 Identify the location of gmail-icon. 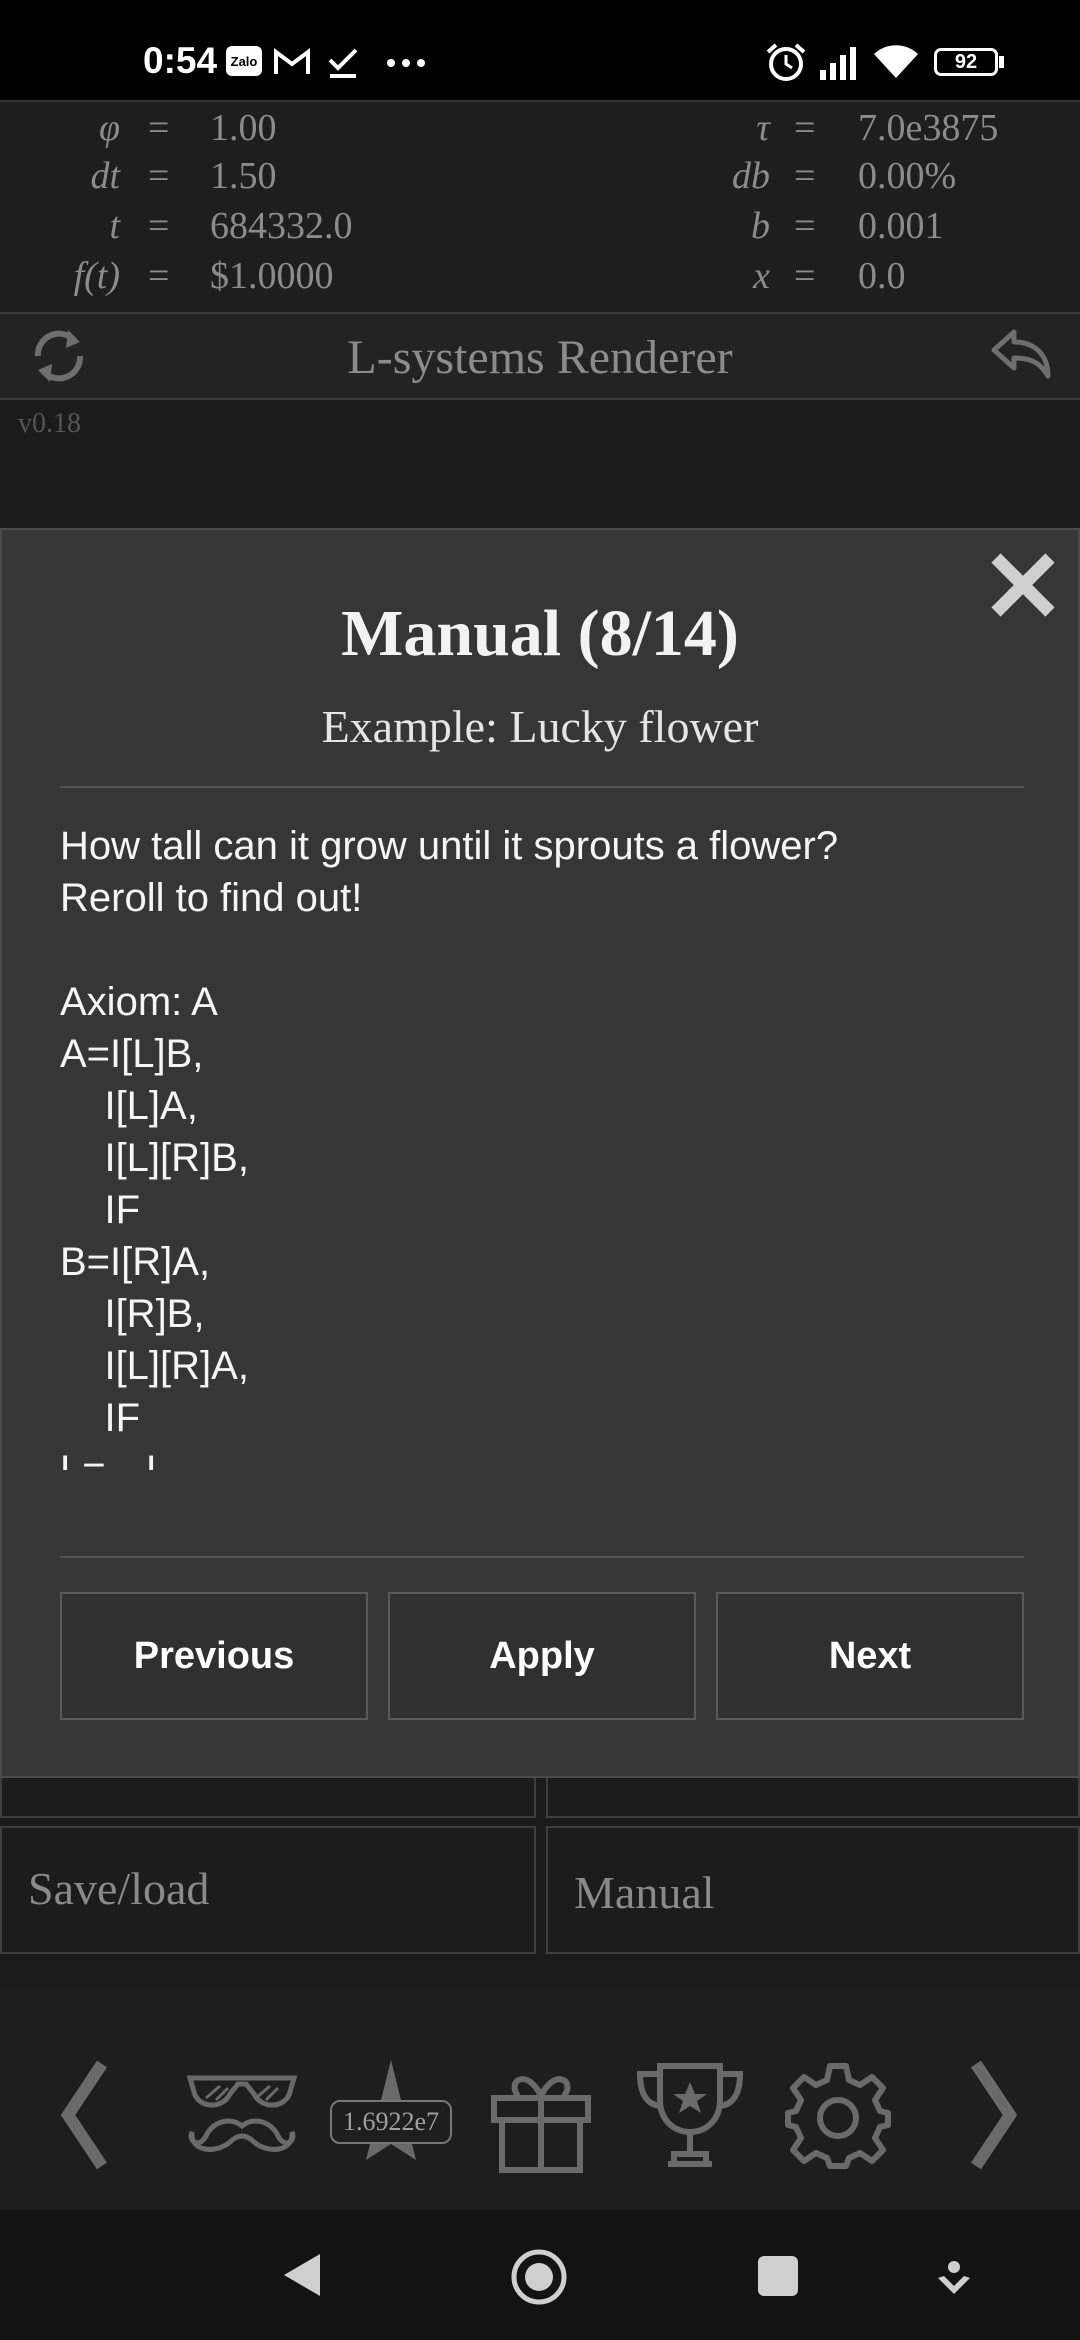
(292, 61).